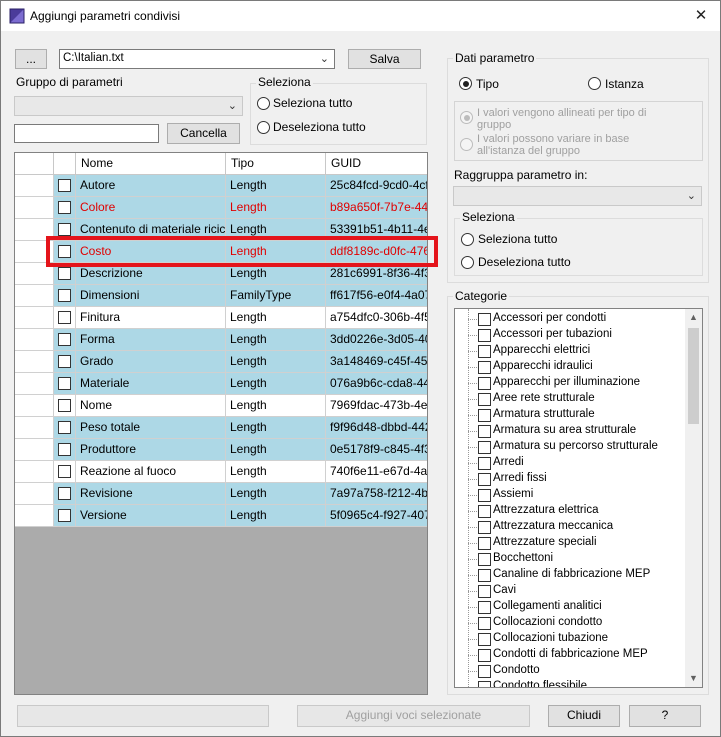  What do you see at coordinates (570, 654) in the screenshot?
I see `category-label: Condotti di fabbricazione MEP` at bounding box center [570, 654].